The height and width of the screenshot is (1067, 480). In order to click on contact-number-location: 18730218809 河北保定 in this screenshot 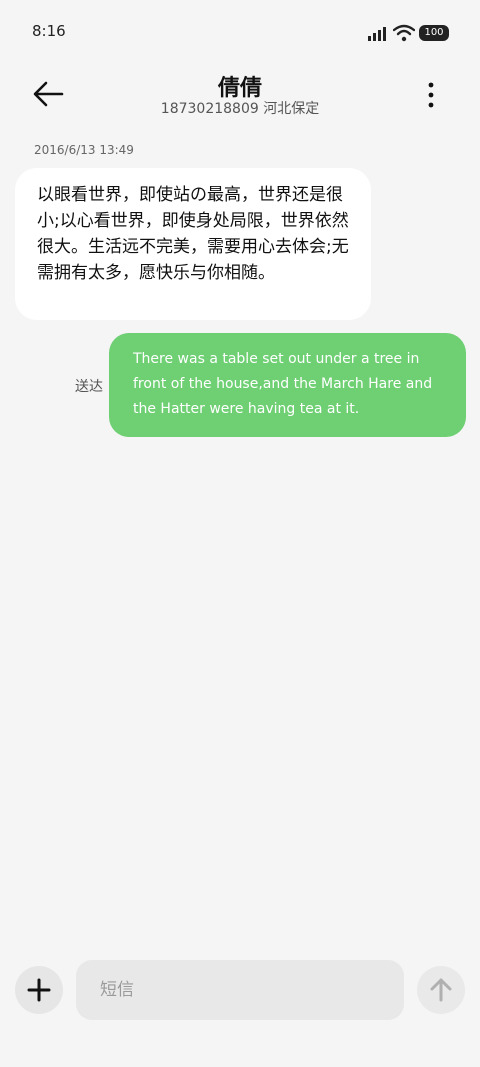, I will do `click(240, 109)`.